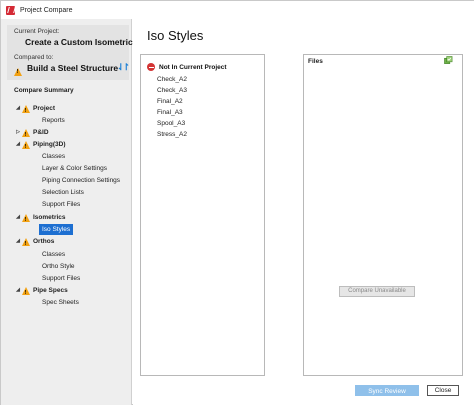 This screenshot has width=474, height=405. What do you see at coordinates (171, 123) in the screenshot?
I see `list-item: Spool_A3` at bounding box center [171, 123].